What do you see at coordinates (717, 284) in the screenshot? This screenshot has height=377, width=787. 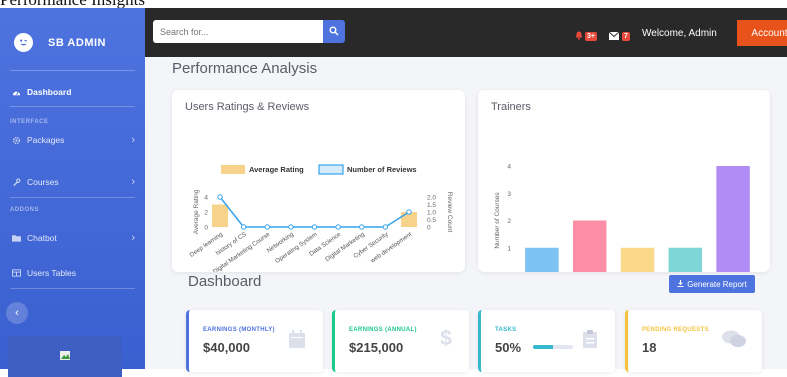 I see `generate-report-label: Generate Report` at bounding box center [717, 284].